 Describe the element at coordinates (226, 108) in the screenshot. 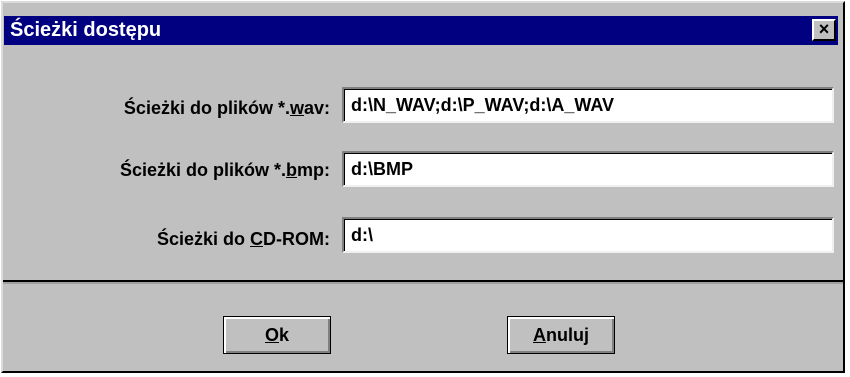

I see `wav-paths-label: Ścieżki do plików *.wav:` at that location.